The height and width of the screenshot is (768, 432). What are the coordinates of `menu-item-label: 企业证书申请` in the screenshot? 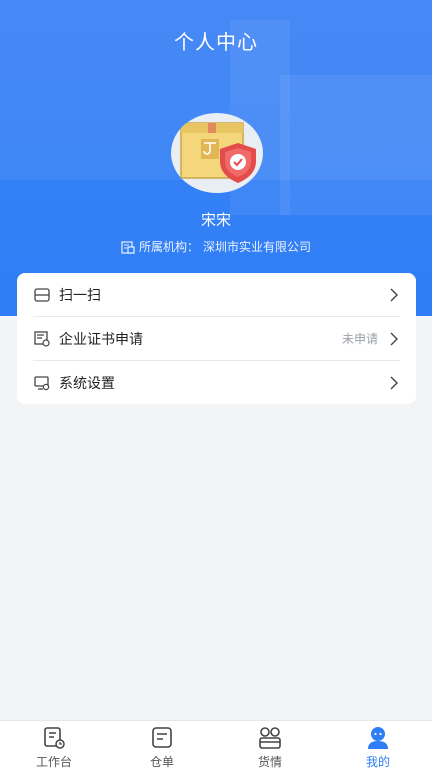 It's located at (101, 339).